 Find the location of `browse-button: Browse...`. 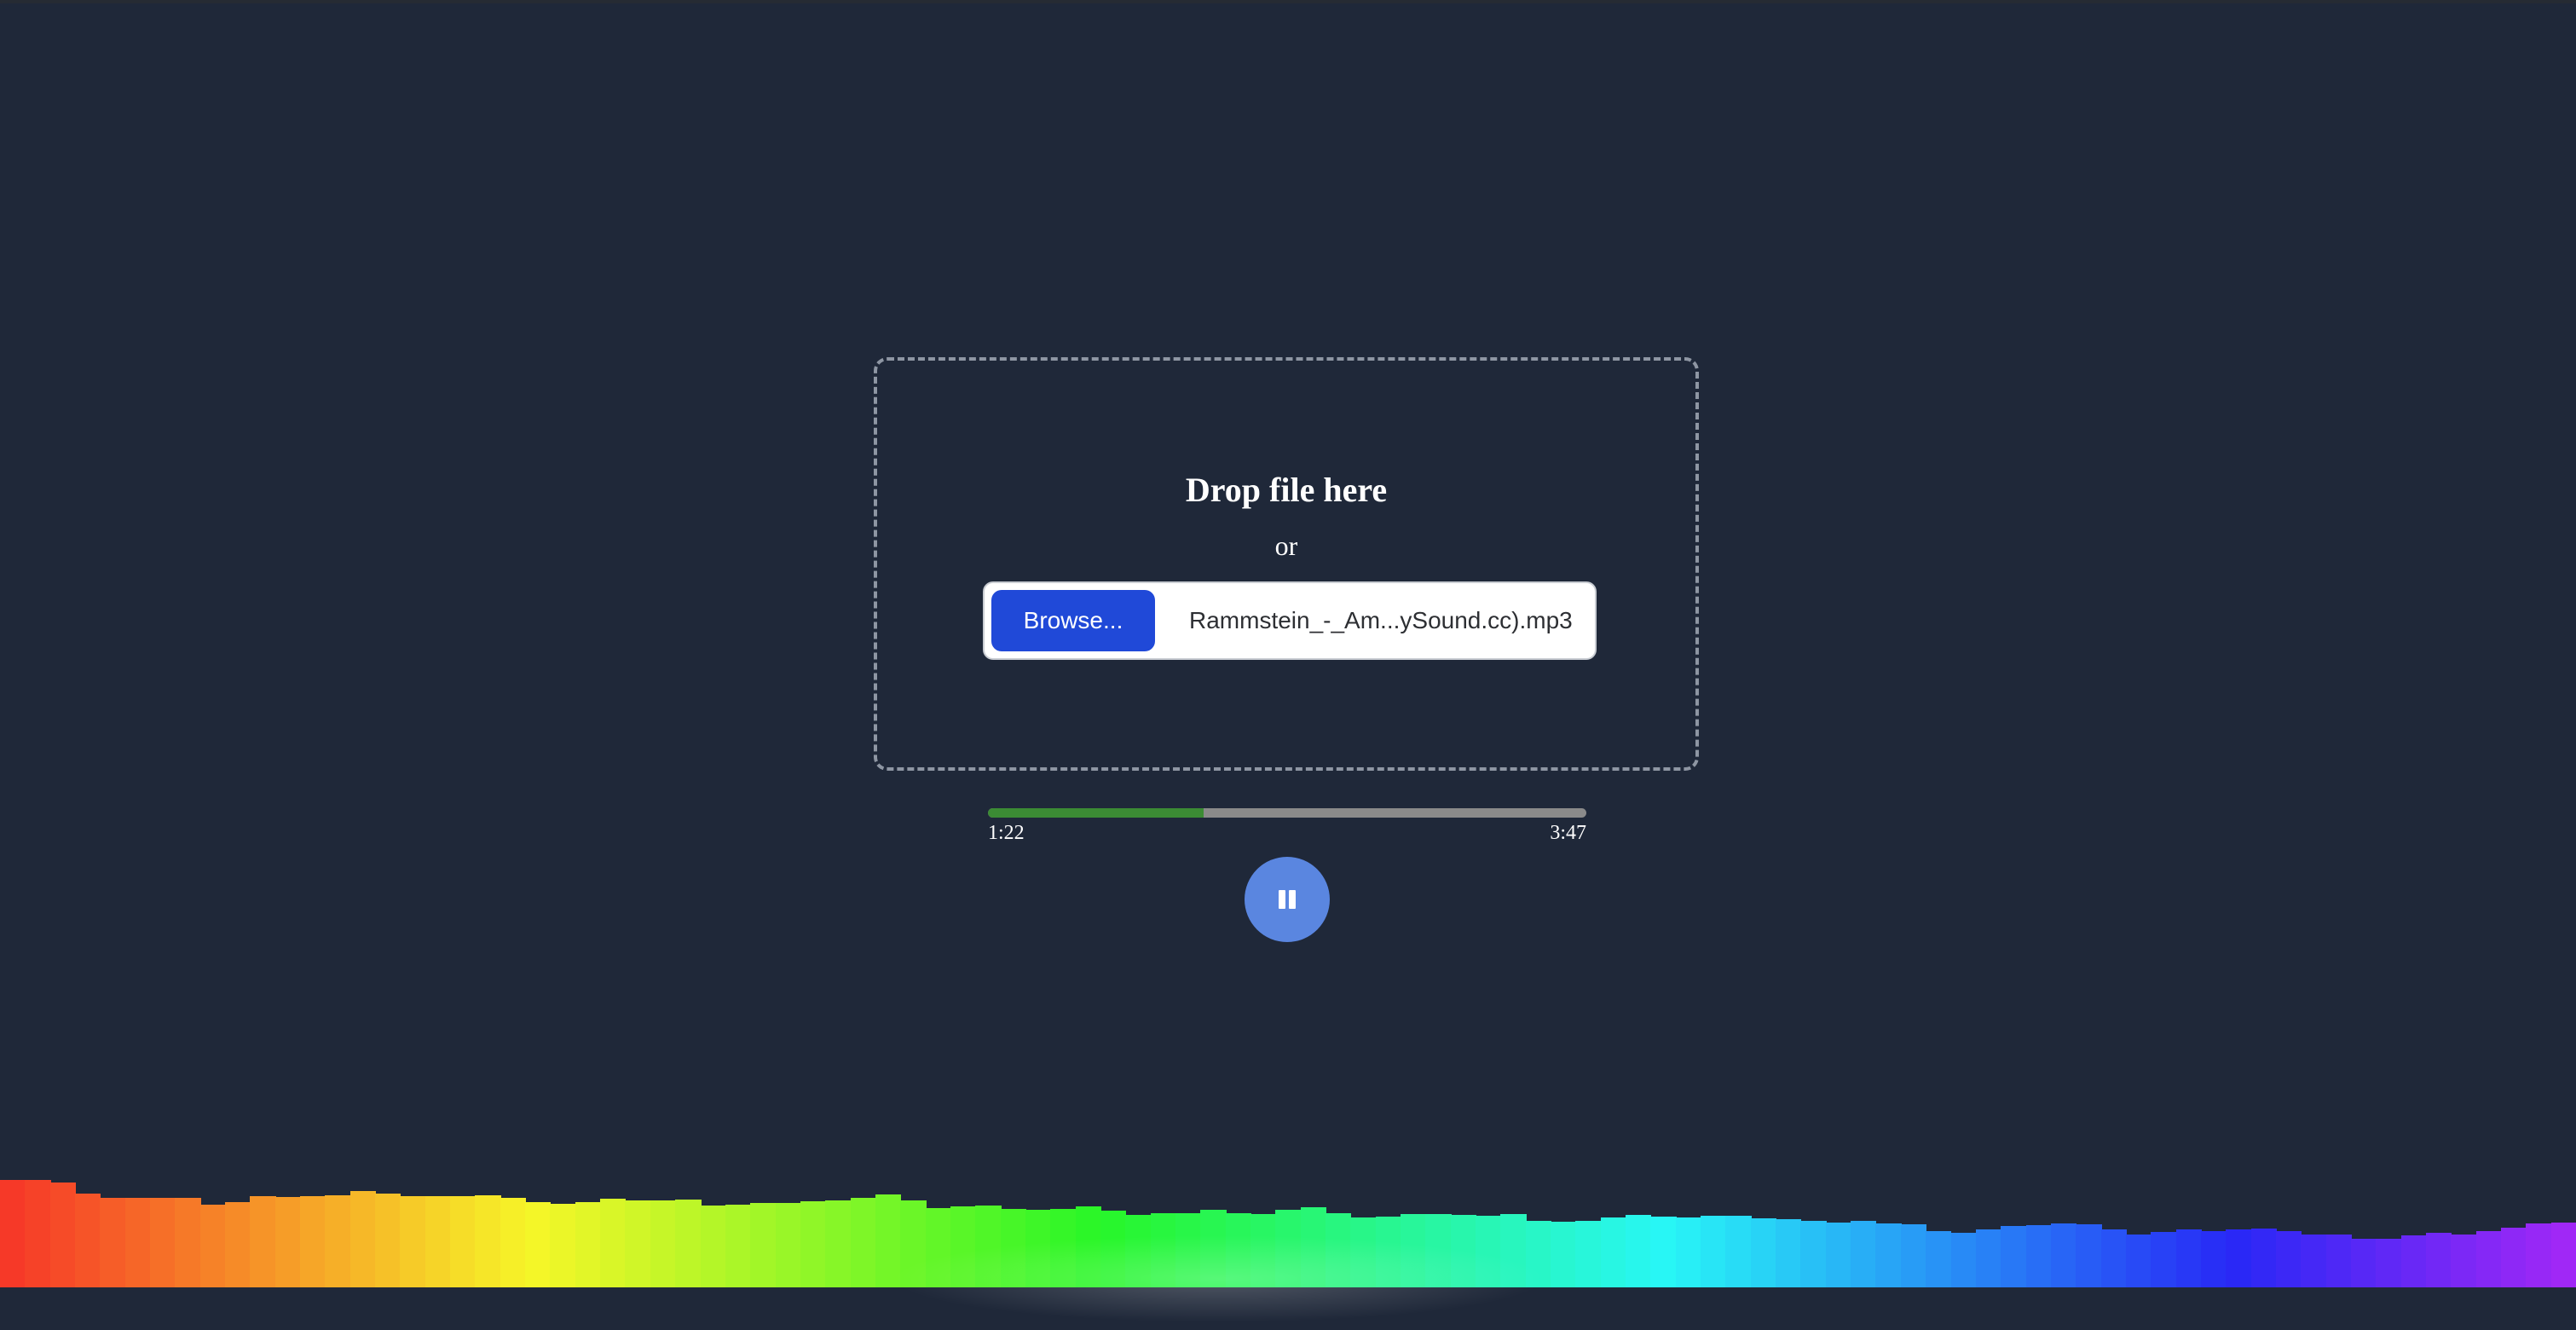

browse-button: Browse... is located at coordinates (1073, 620).